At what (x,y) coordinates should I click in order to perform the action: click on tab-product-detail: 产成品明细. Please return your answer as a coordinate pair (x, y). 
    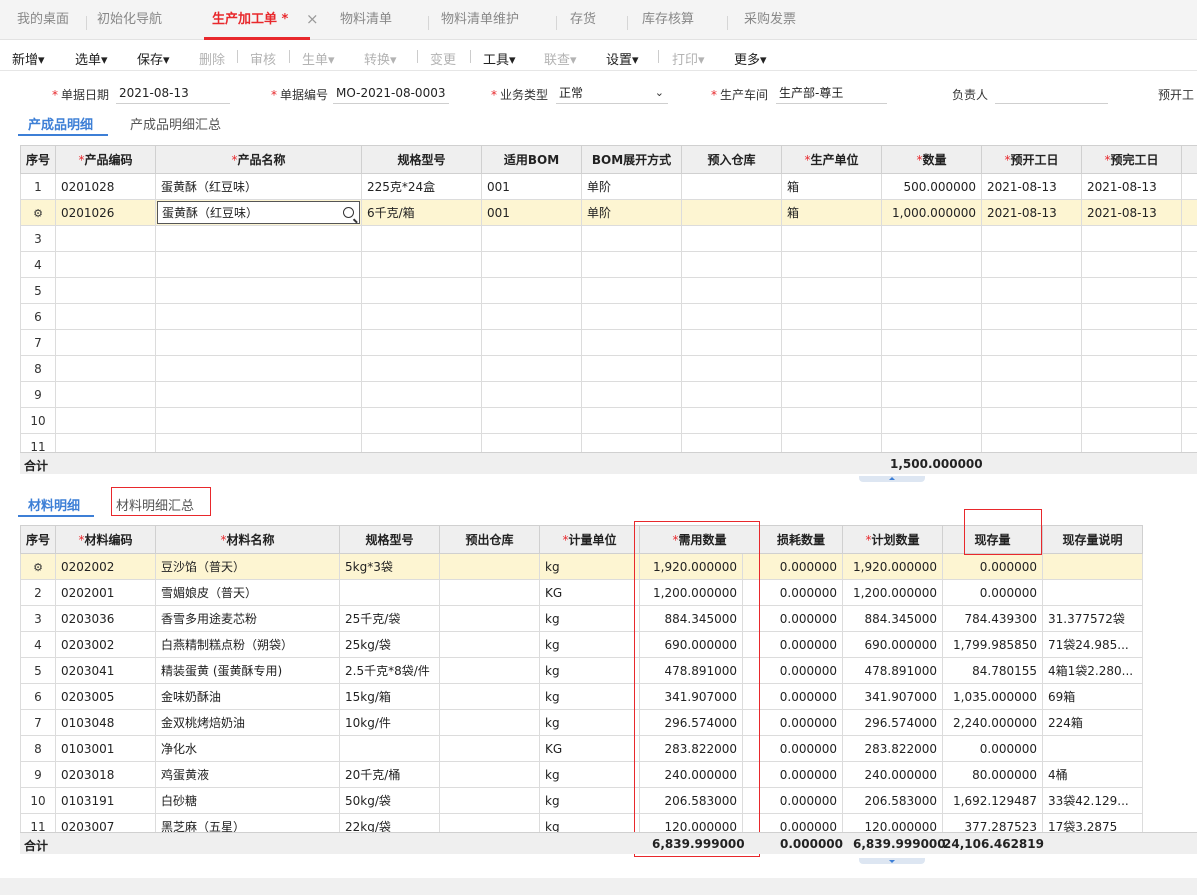
    Looking at the image, I should click on (60, 123).